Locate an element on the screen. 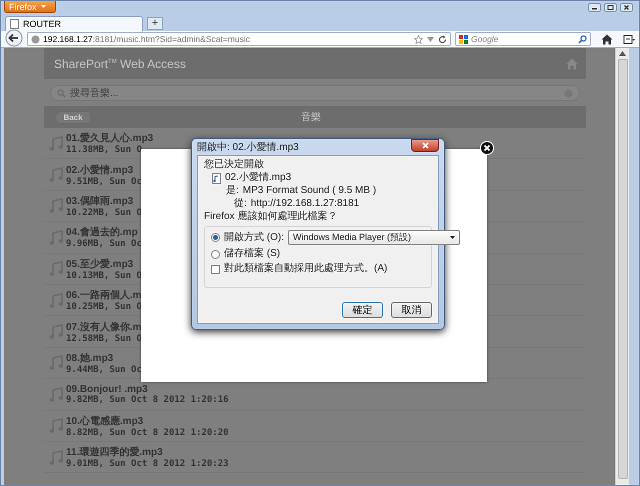 The height and width of the screenshot is (486, 640). track-name: 07.沒有人像你.m is located at coordinates (104, 327).